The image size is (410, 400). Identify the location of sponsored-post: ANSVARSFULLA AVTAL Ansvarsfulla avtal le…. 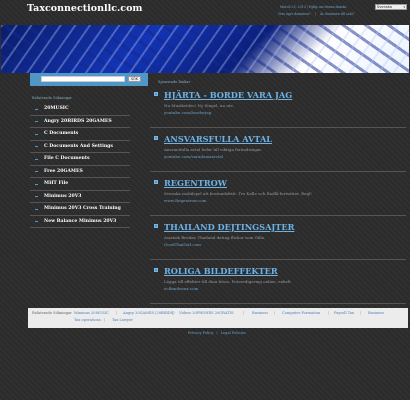
(278, 150).